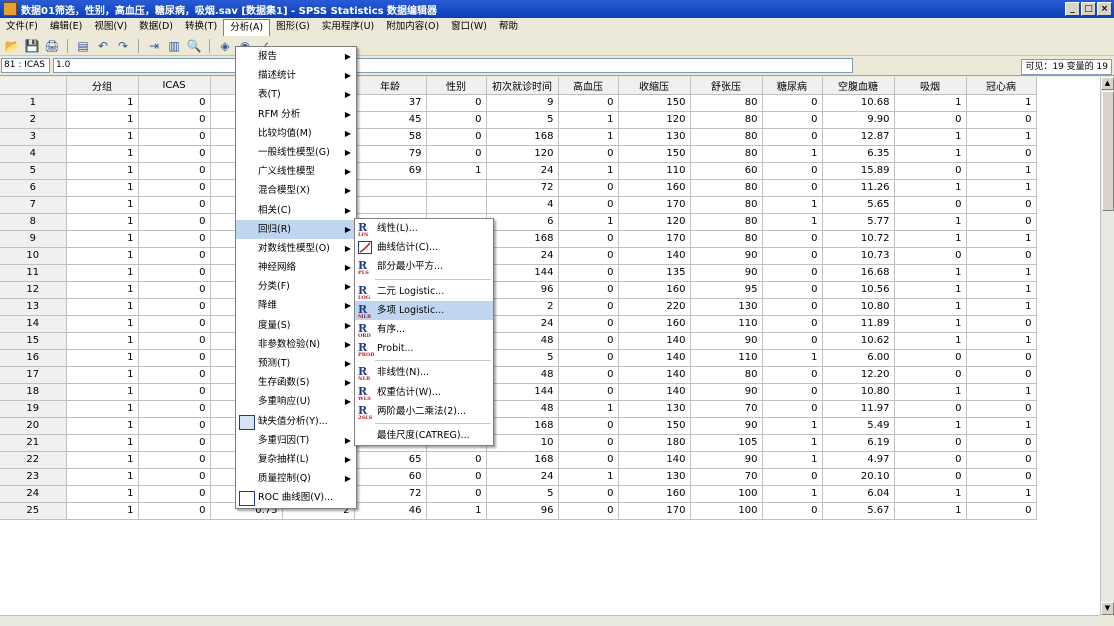 The width and height of the screenshot is (1114, 626). What do you see at coordinates (412, 27) in the screenshot?
I see `menu-8: 附加内容(O)` at bounding box center [412, 27].